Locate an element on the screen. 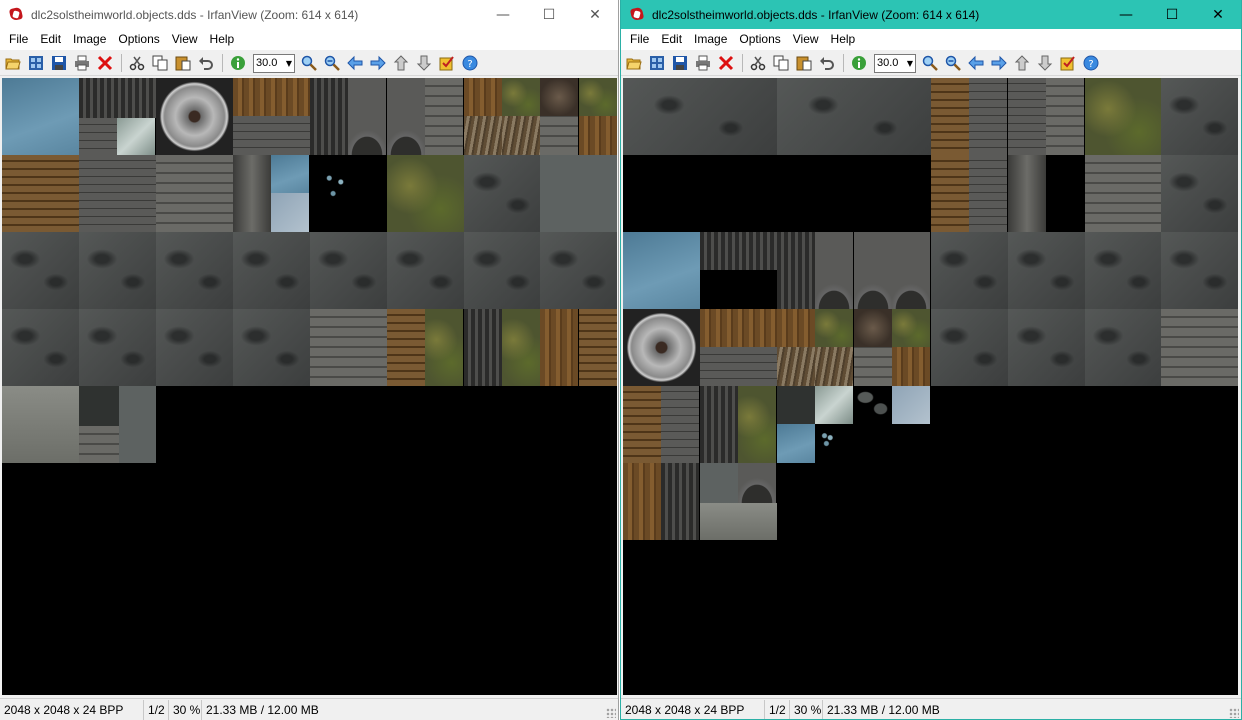 The image size is (1242, 720). zoom-level-value: 30.0 is located at coordinates (267, 63).